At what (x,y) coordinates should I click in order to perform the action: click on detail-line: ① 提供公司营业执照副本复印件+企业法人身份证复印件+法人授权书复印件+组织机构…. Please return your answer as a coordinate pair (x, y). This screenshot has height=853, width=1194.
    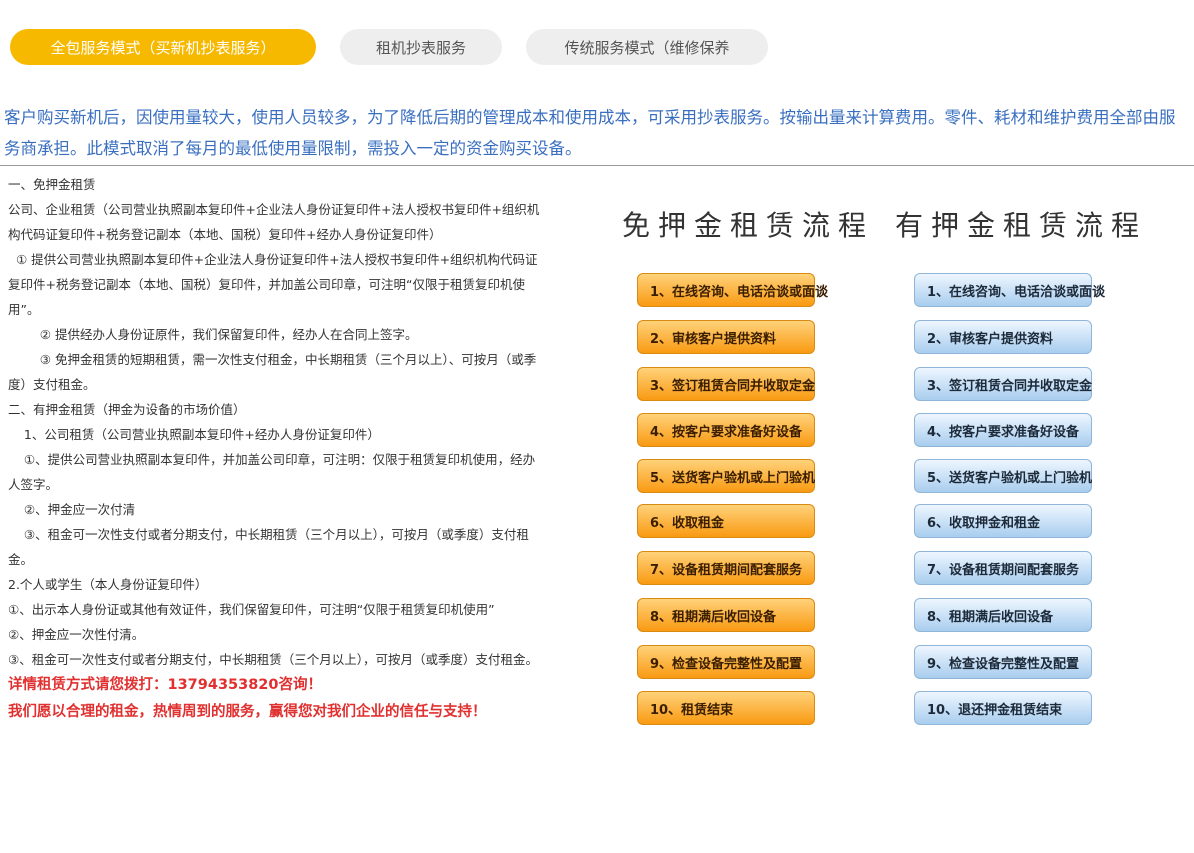
    Looking at the image, I should click on (273, 284).